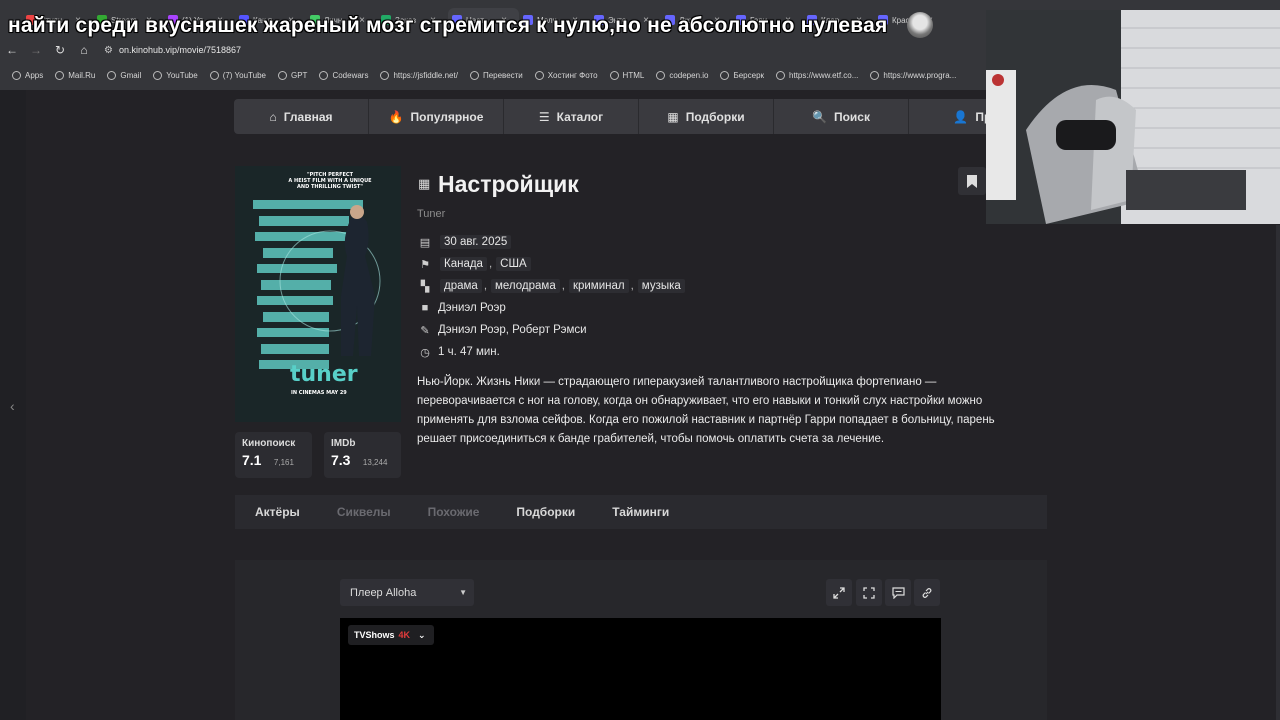  Describe the element at coordinates (375, 462) in the screenshot. I see `rating-count: 13,244` at that location.